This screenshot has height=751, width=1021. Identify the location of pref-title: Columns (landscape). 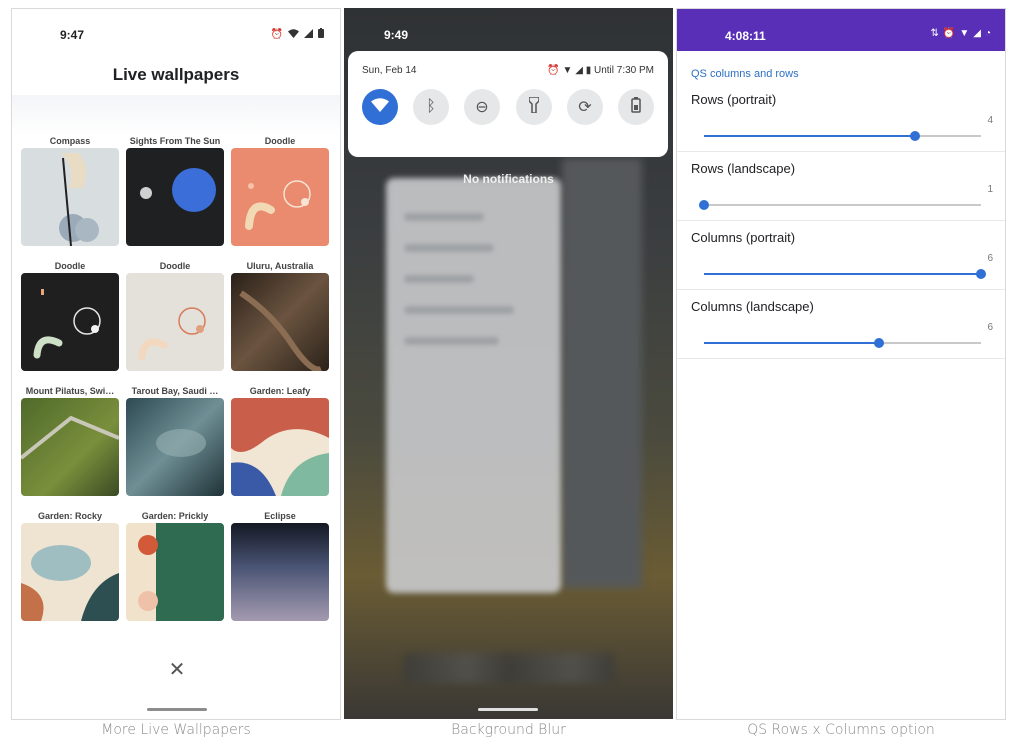
(752, 306).